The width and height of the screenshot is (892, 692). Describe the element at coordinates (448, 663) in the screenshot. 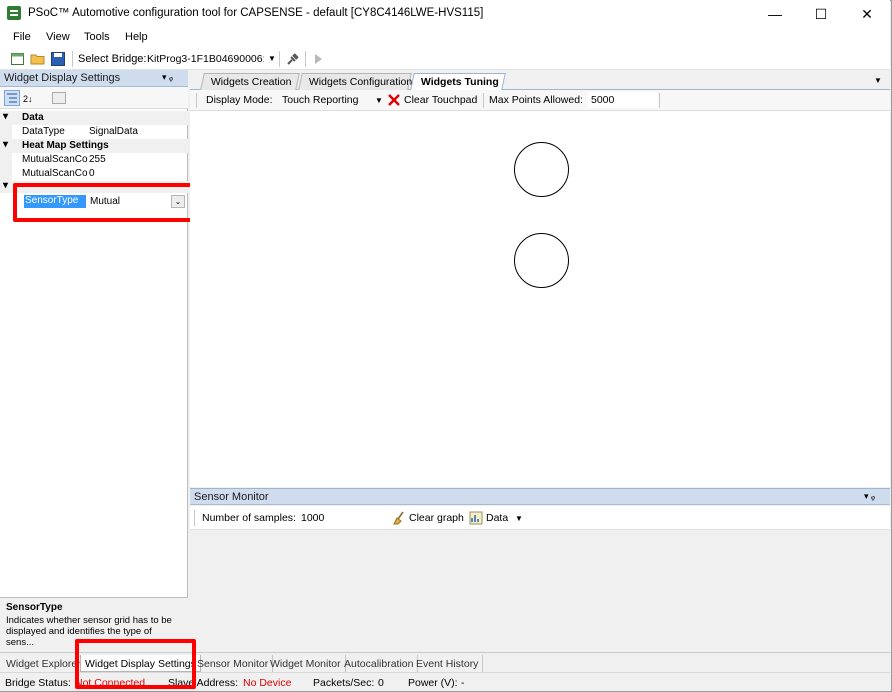

I see `tab-event-history: Event History` at that location.